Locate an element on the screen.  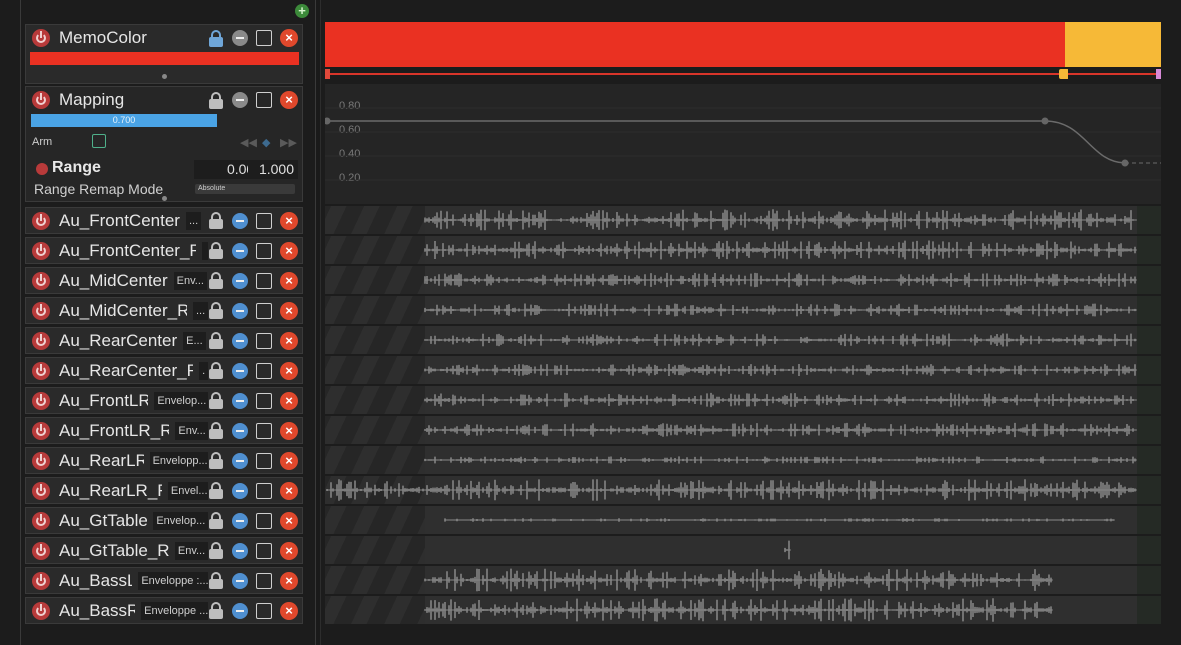
color-segment-red is located at coordinates (695, 44).